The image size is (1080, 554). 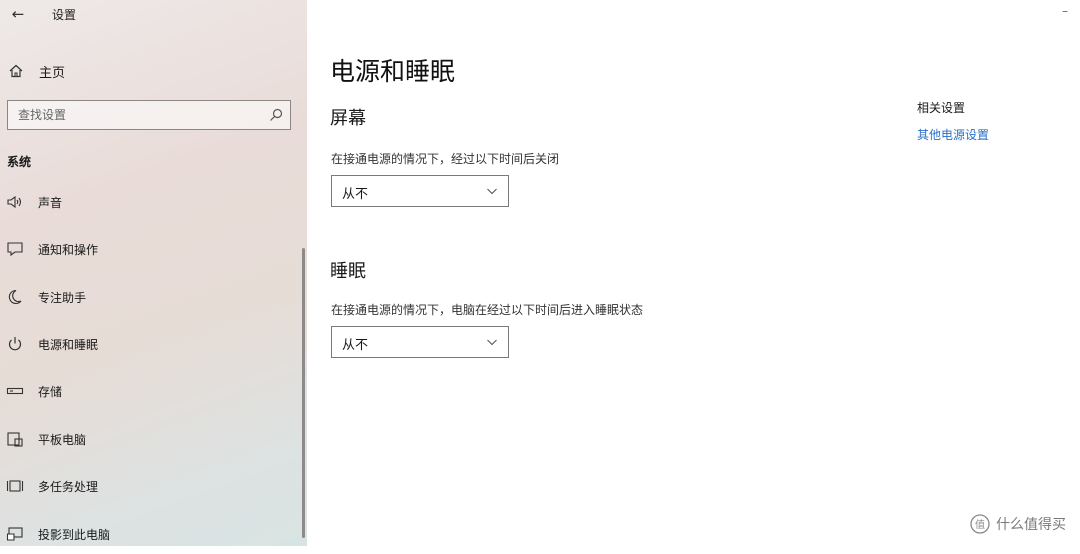 I want to click on page-title: 电源和睡眠, so click(x=393, y=71).